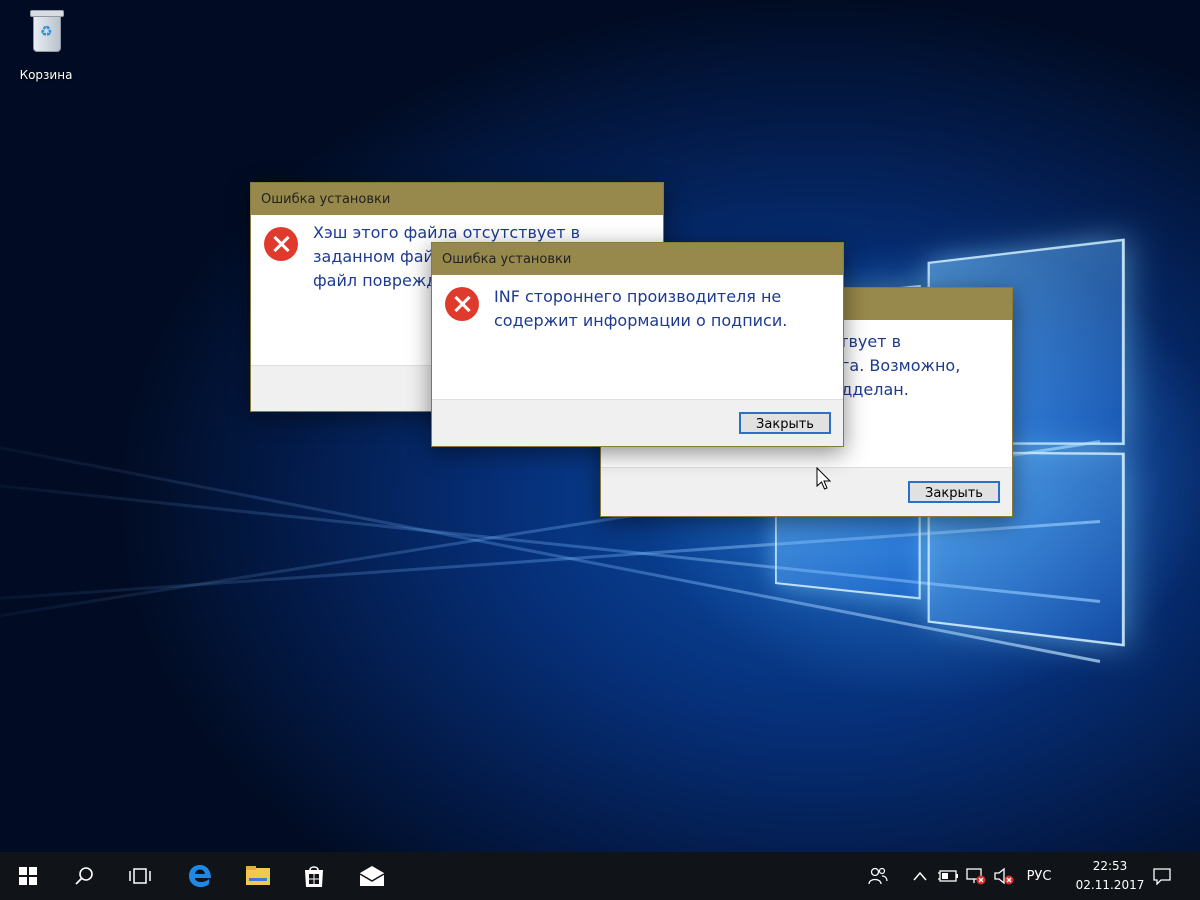  What do you see at coordinates (46, 30) in the screenshot?
I see `recycle-bin-icon` at bounding box center [46, 30].